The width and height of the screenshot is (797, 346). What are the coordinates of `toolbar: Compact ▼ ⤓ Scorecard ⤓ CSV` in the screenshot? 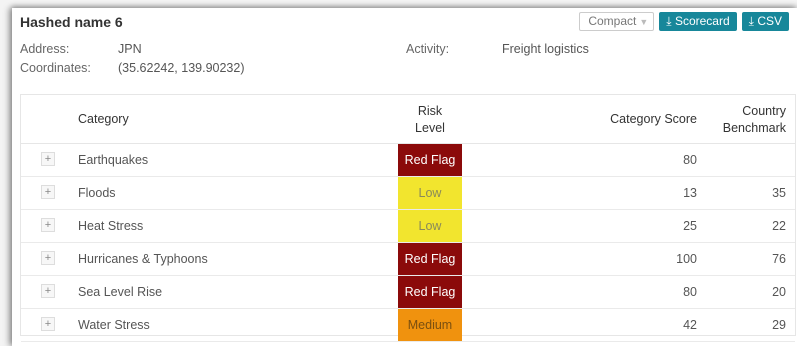 It's located at (684, 21).